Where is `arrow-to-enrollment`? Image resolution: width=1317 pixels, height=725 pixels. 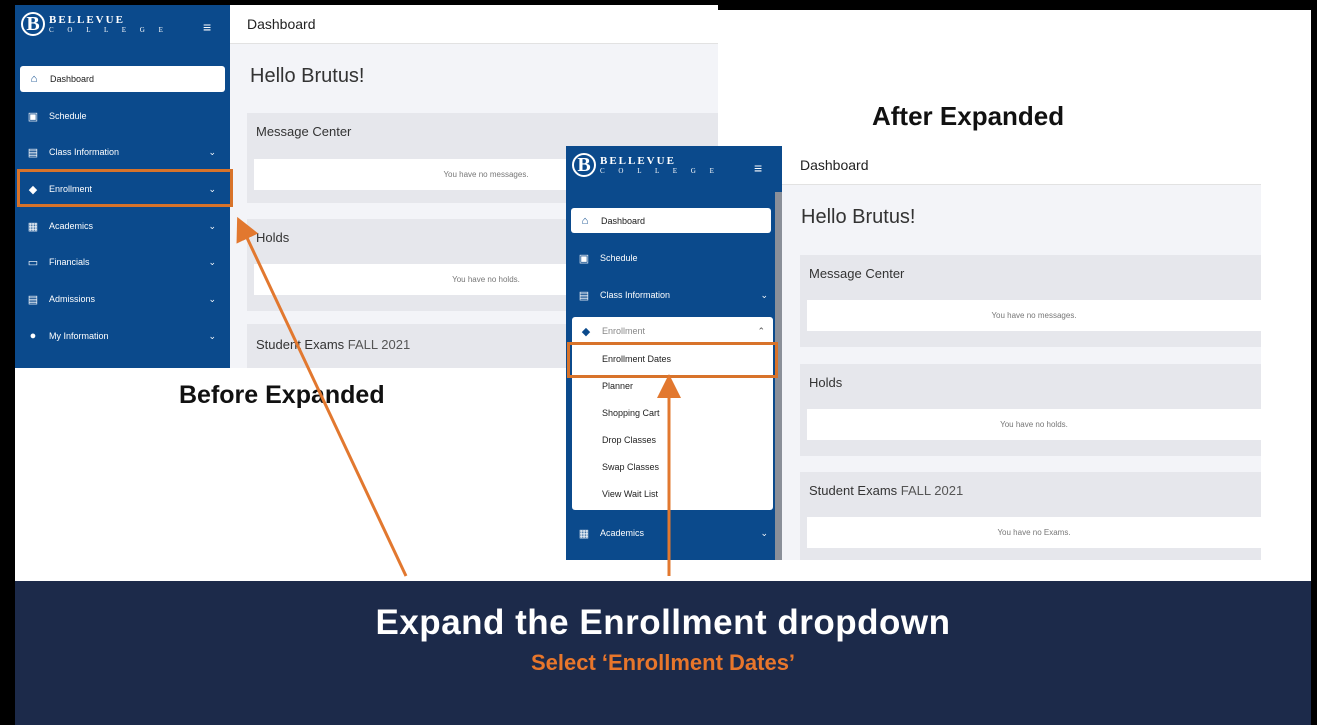 arrow-to-enrollment is located at coordinates (322, 396).